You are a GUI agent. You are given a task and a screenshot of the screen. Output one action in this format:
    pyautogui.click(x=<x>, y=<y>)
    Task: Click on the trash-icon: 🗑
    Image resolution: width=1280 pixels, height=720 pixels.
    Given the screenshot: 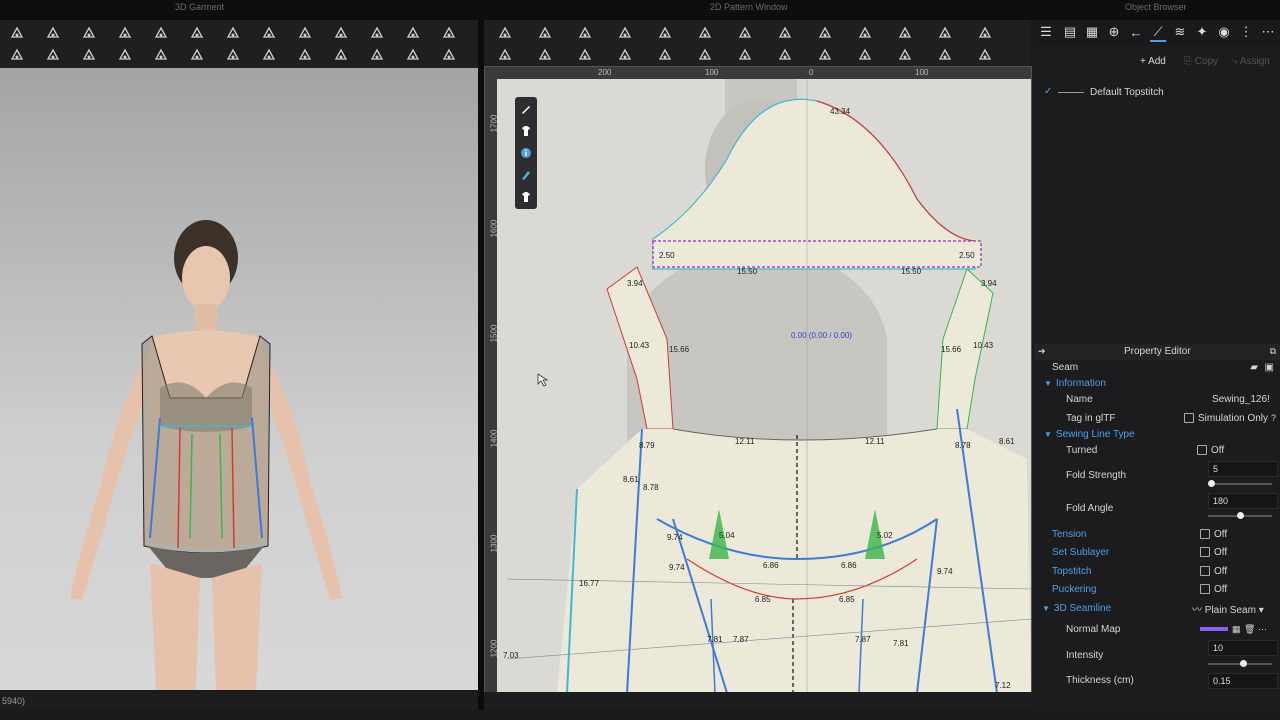 What is the action you would take?
    pyautogui.click(x=1249, y=629)
    